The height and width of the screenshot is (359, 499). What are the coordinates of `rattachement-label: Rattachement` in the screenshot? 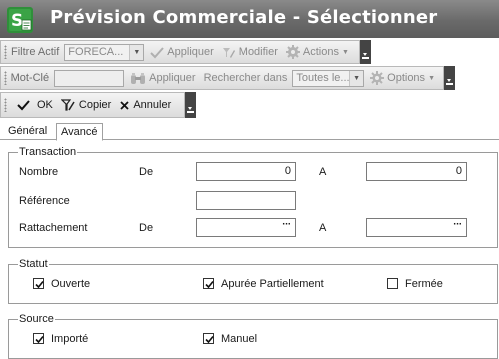 It's located at (53, 228).